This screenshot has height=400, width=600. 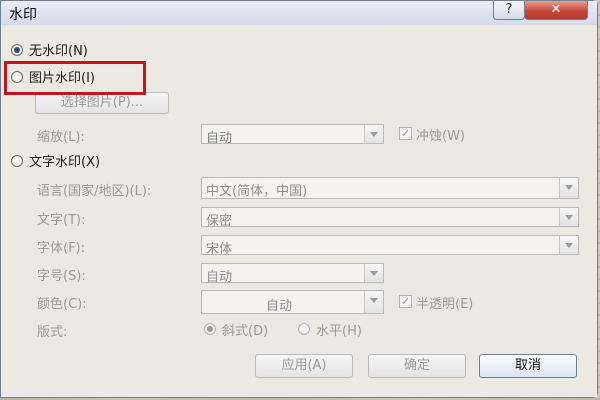 I want to click on no-watermark-radio, so click(x=17, y=50).